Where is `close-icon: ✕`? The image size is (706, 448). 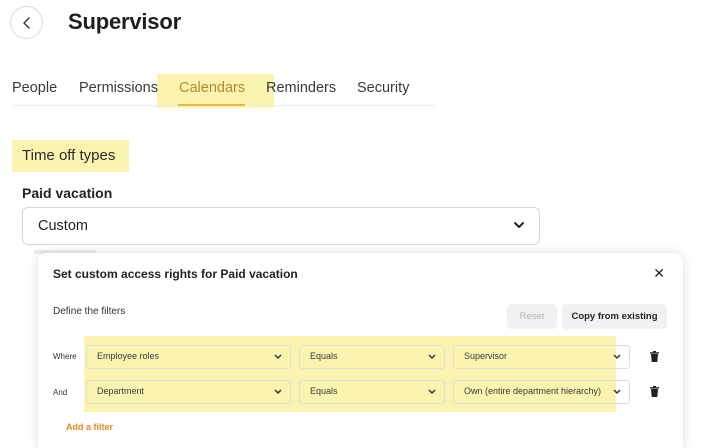 close-icon: ✕ is located at coordinates (659, 273).